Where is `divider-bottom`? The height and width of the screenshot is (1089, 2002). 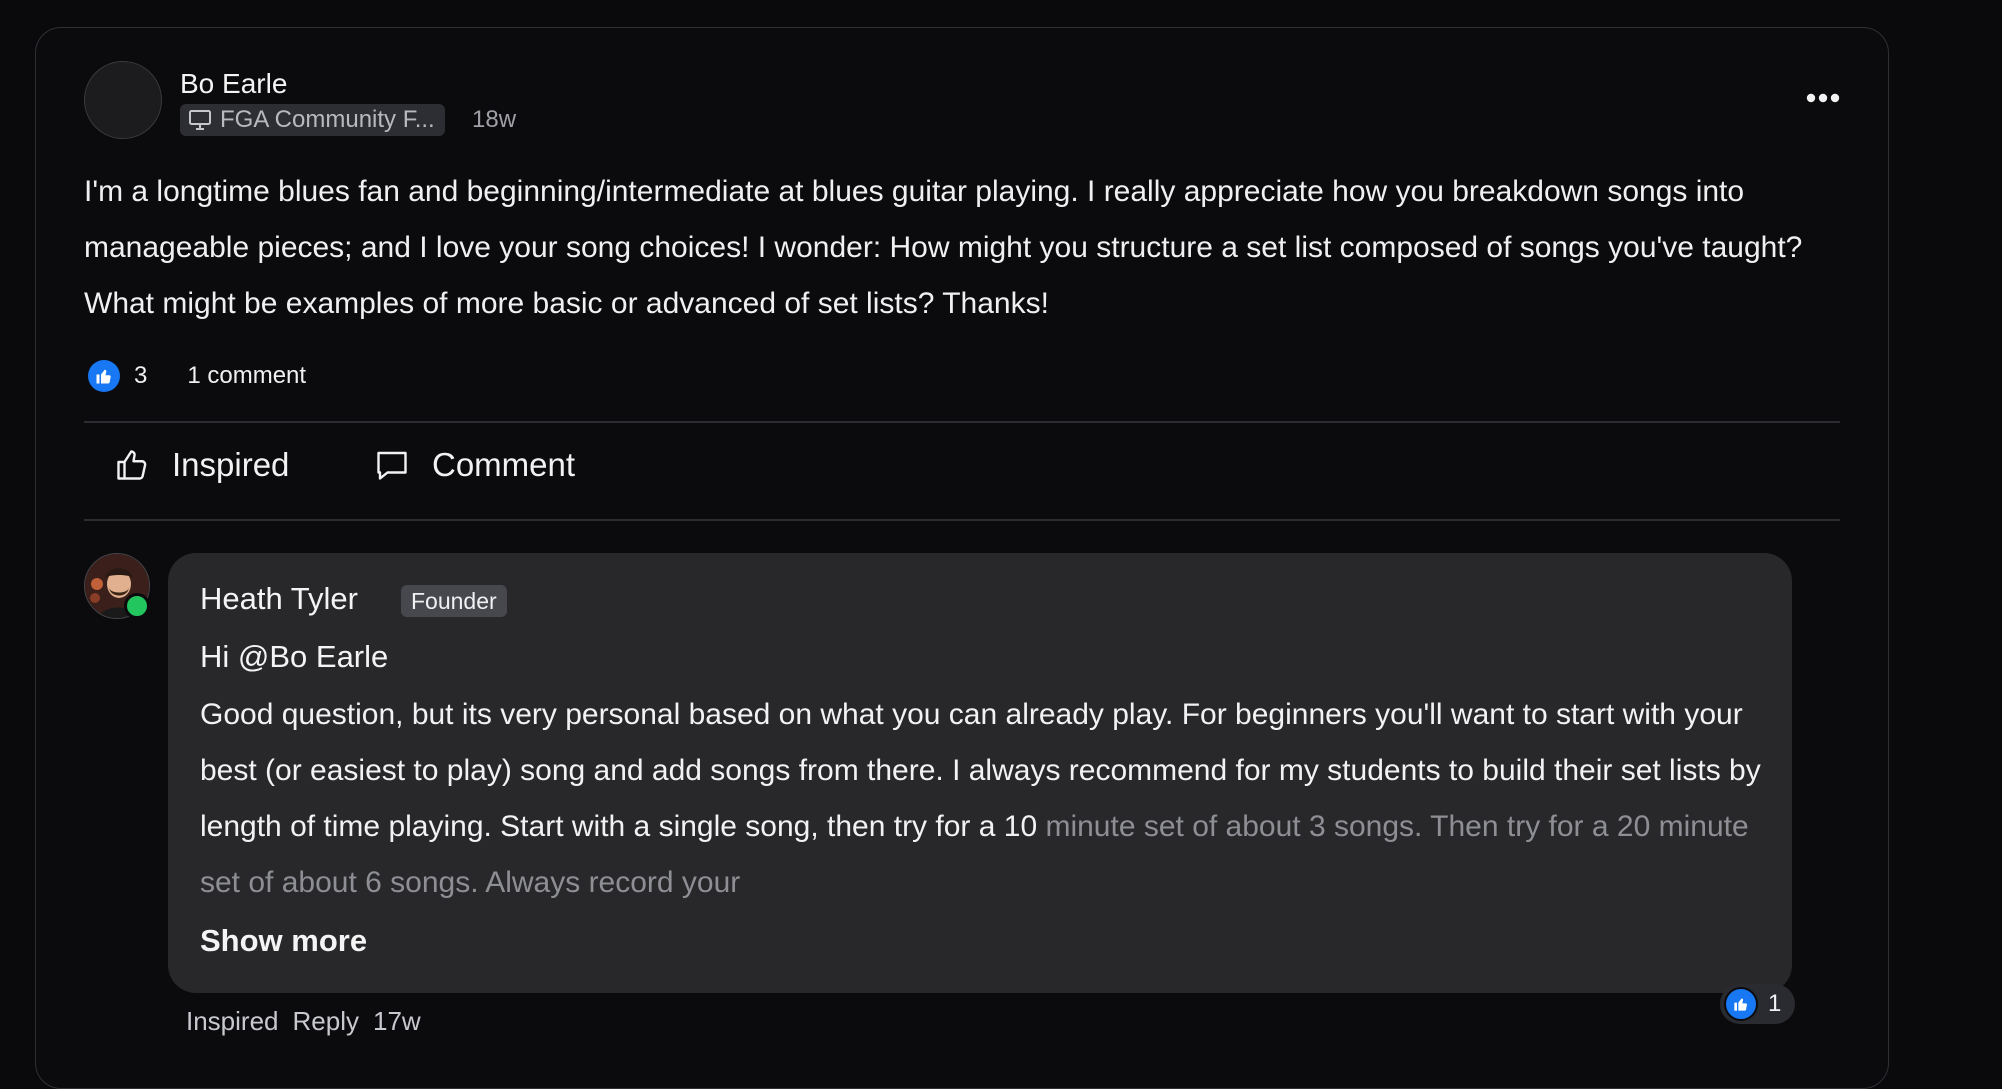 divider-bottom is located at coordinates (962, 520).